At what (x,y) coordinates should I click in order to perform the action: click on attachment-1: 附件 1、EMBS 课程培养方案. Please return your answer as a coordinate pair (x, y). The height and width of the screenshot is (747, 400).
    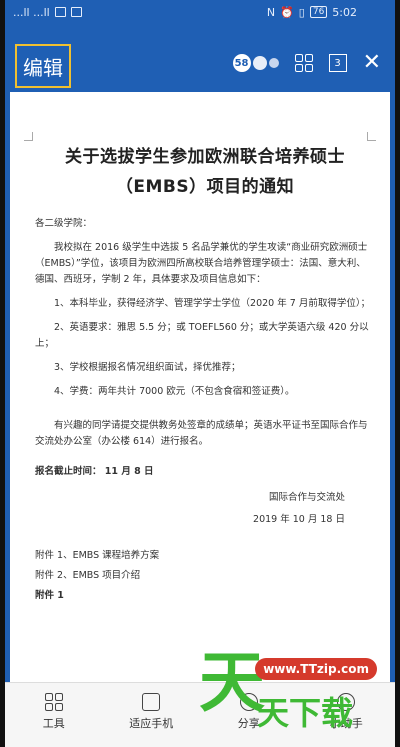
    Looking at the image, I should click on (97, 555).